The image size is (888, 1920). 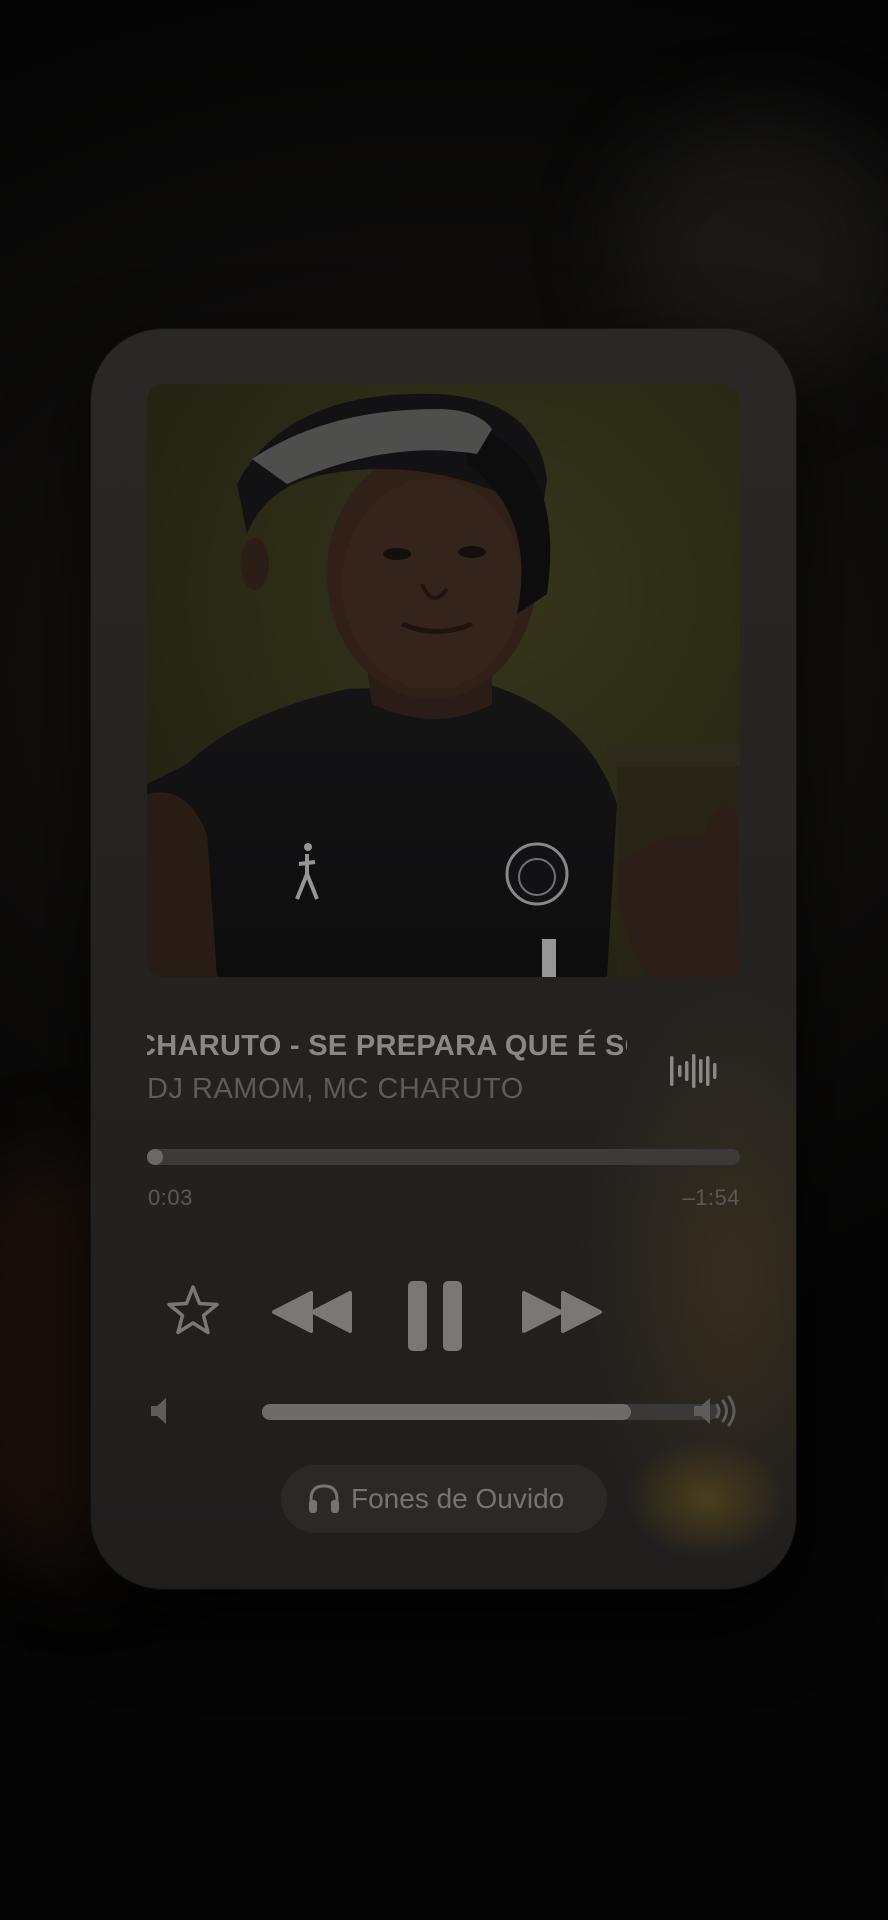 What do you see at coordinates (155, 1157) in the screenshot?
I see `playback-progress-fill` at bounding box center [155, 1157].